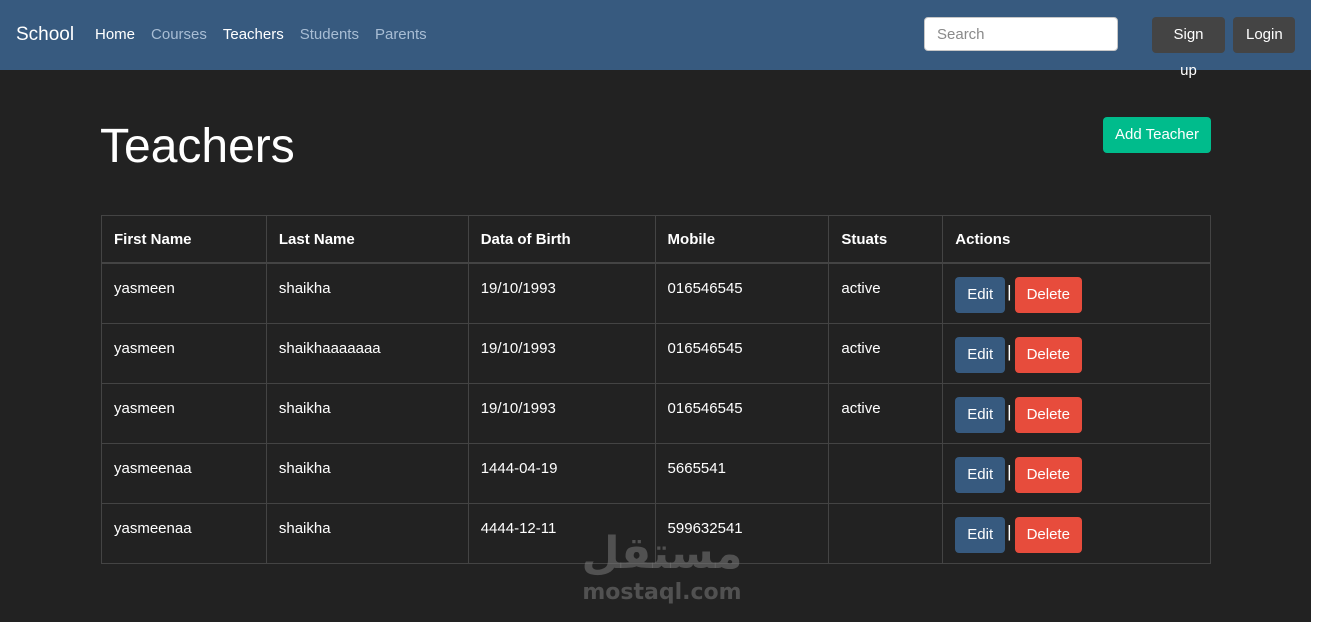 This screenshot has width=1326, height=622. Describe the element at coordinates (1188, 48) in the screenshot. I see `signup-button: Sign up` at that location.